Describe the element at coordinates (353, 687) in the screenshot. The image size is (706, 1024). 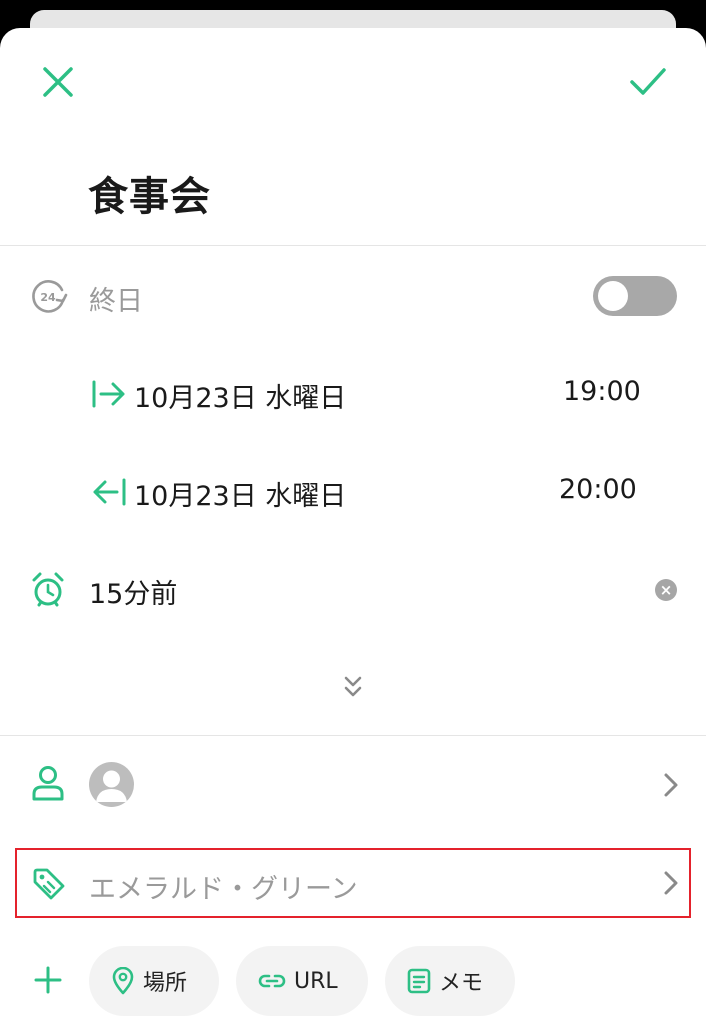
I see `expand-double-chevron-icon` at that location.